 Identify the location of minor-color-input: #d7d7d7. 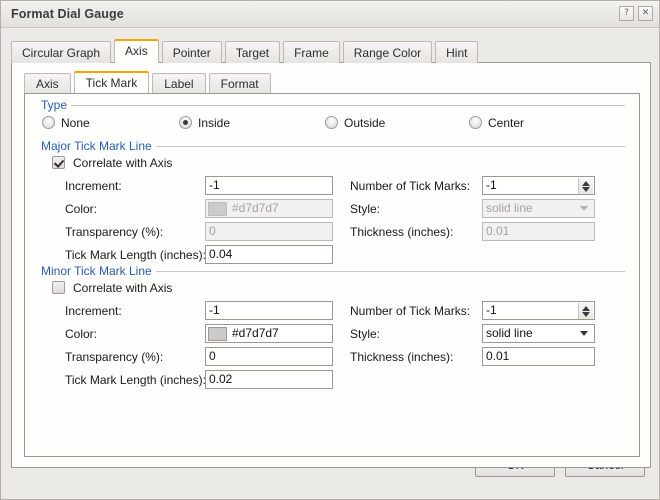
(269, 333).